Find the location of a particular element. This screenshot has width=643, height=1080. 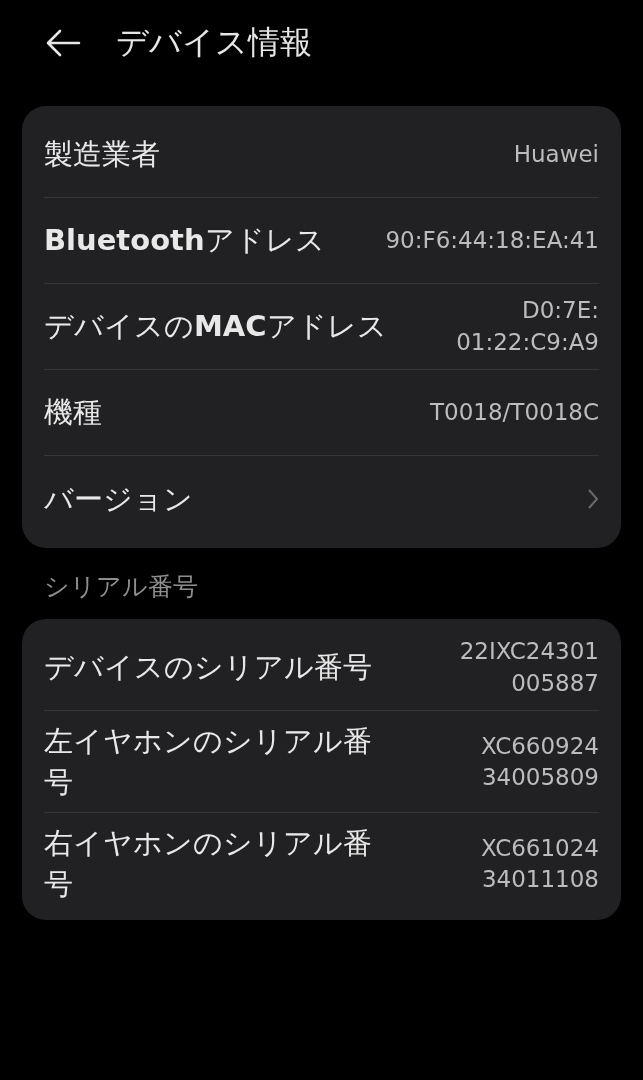

row-value: 90:F6:44:18:EA:41 is located at coordinates (492, 240).